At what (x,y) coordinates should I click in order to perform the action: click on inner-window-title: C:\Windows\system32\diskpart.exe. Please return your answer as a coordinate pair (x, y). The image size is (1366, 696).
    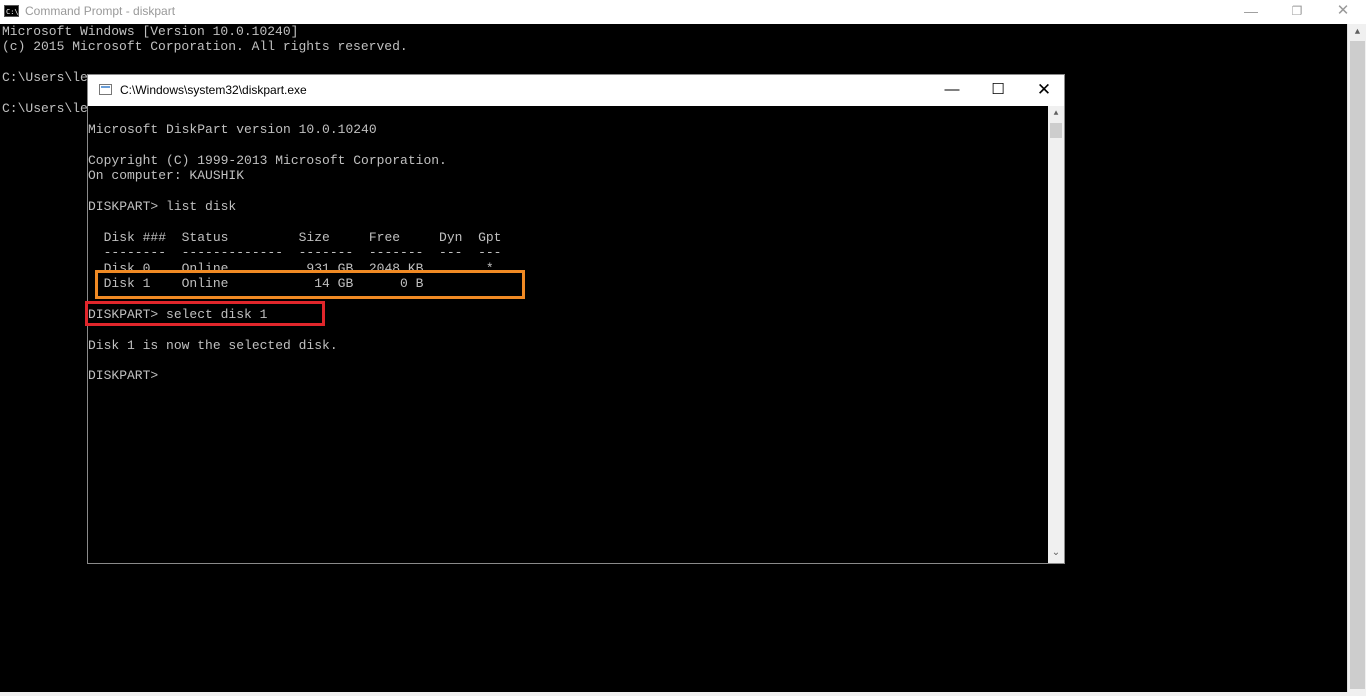
    Looking at the image, I should click on (213, 90).